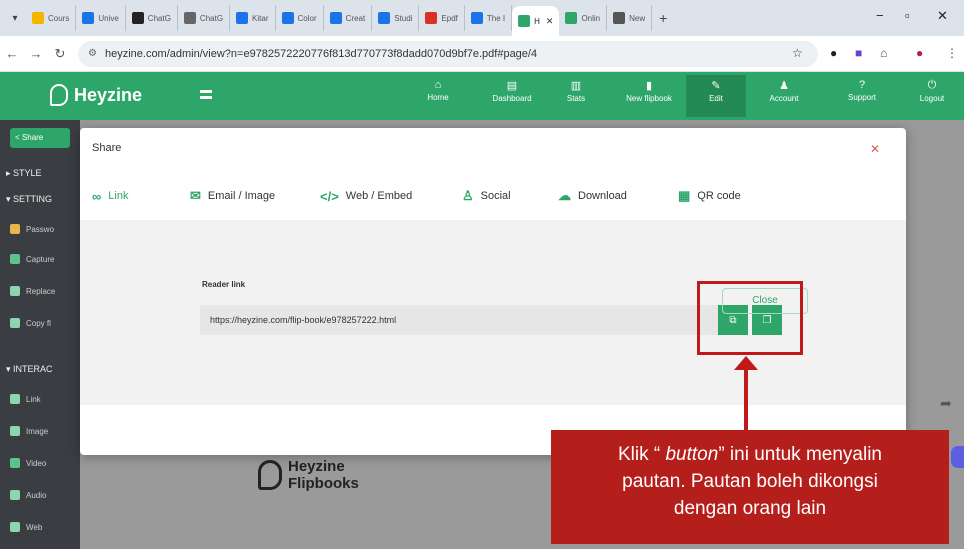 The image size is (964, 549). Describe the element at coordinates (15, 495) in the screenshot. I see `audio-icon` at that location.